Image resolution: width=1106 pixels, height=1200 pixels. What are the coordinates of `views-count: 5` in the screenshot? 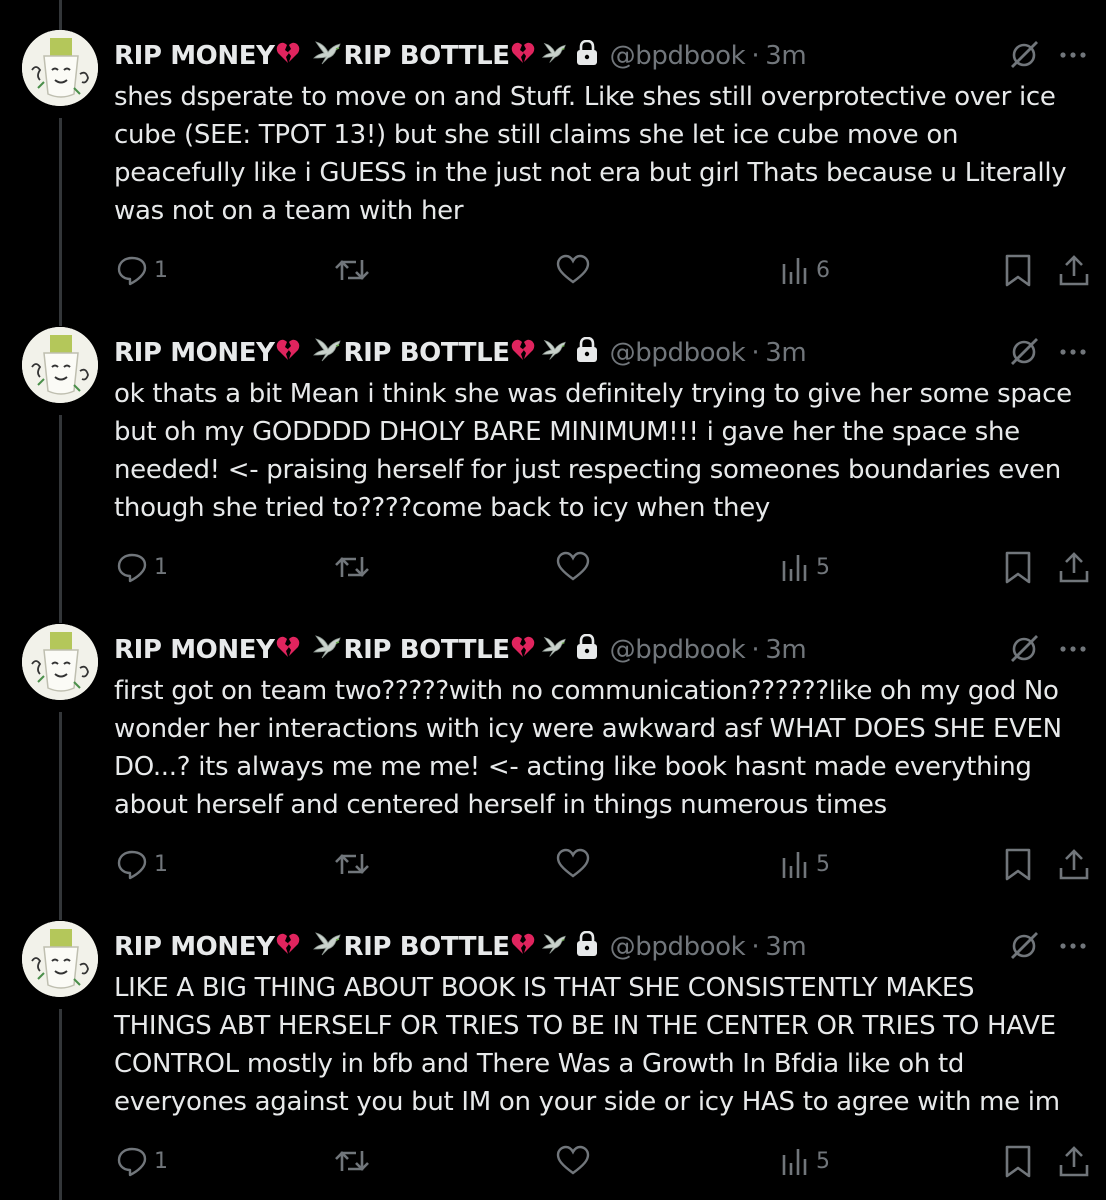 It's located at (823, 864).